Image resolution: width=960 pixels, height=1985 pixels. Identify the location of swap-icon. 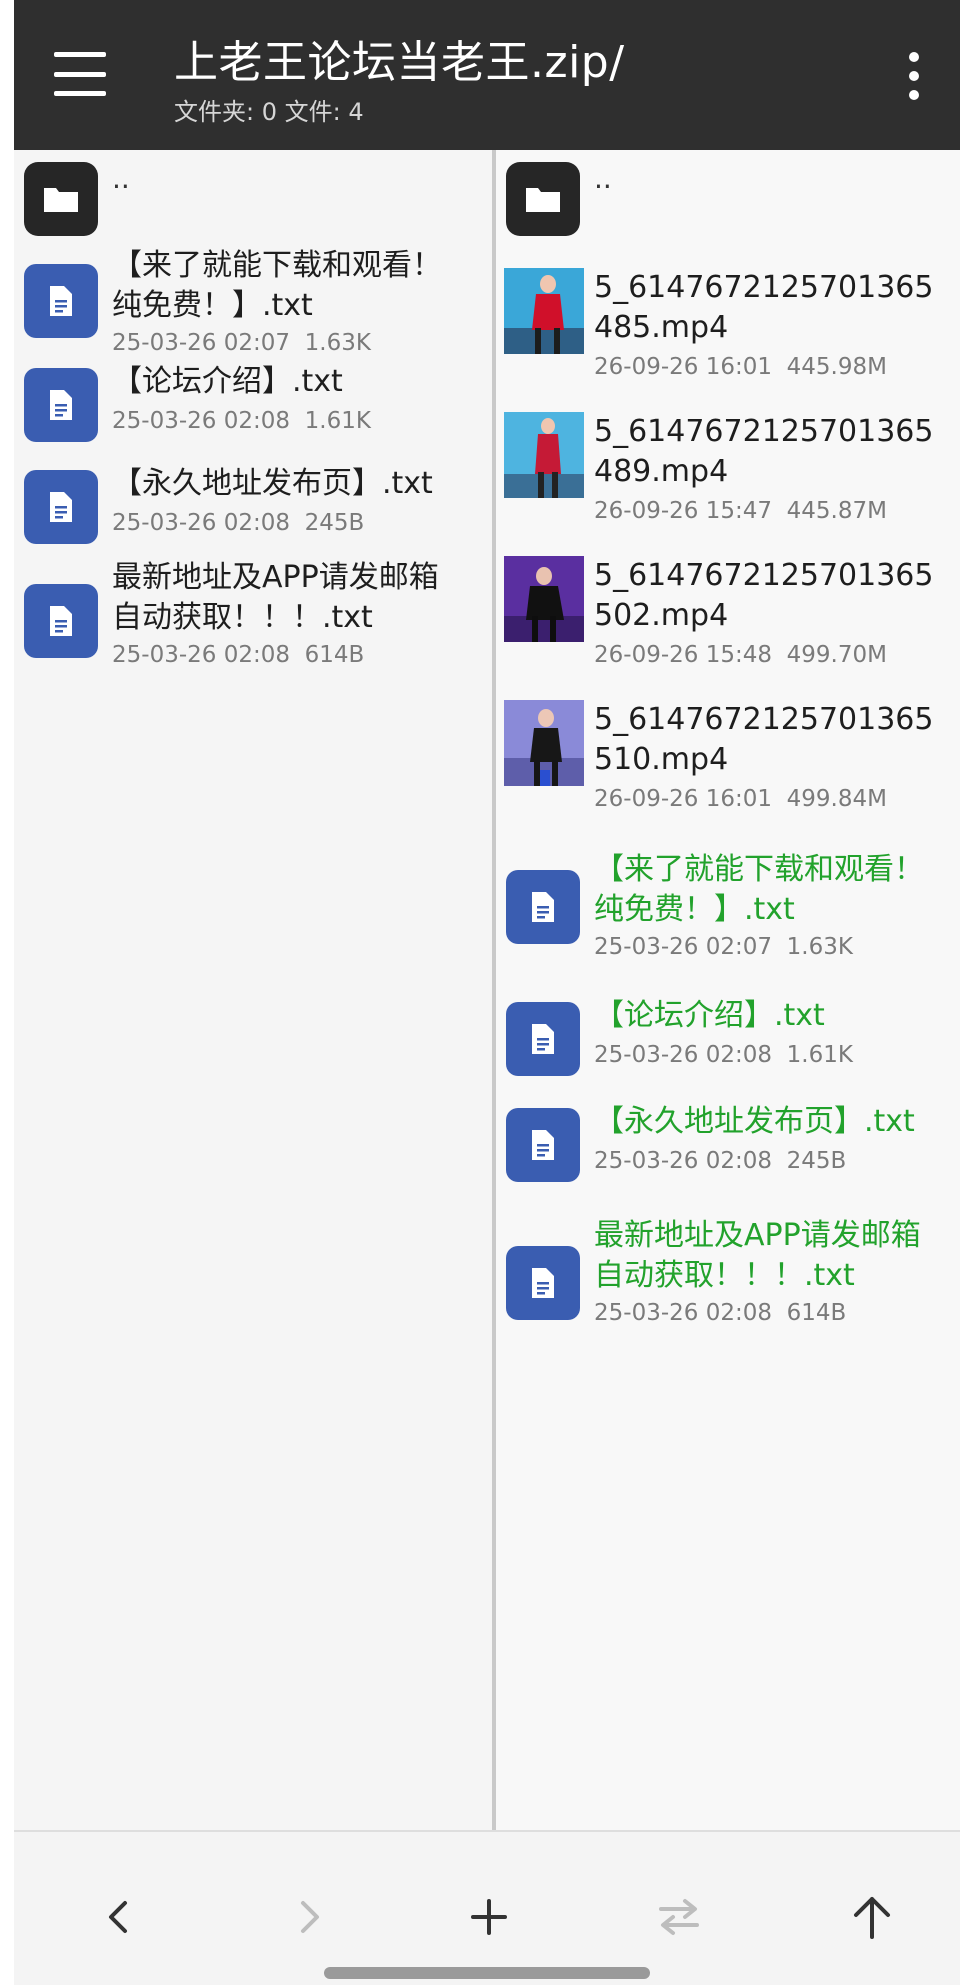
(679, 1917).